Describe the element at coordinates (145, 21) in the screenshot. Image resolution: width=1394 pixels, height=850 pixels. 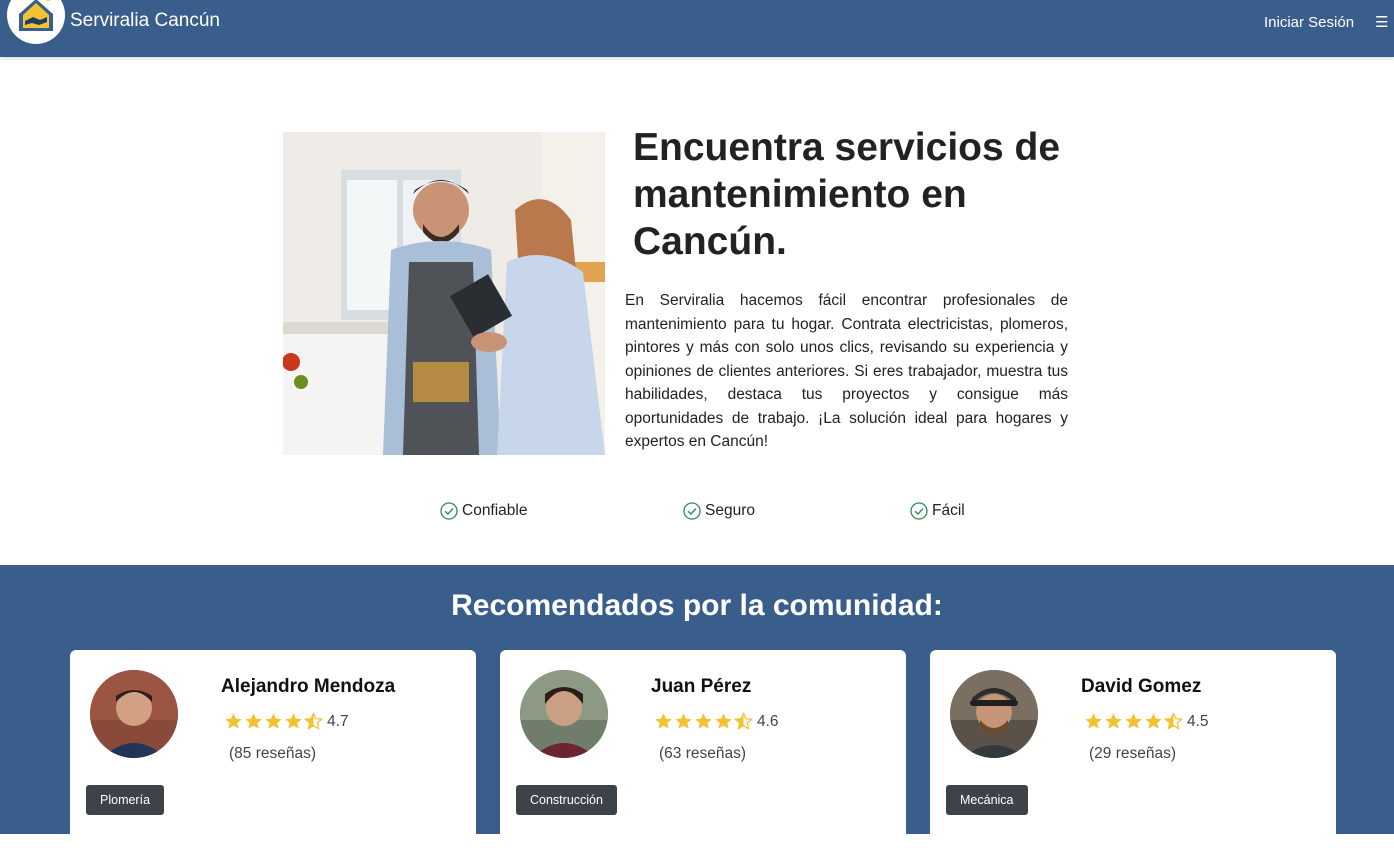
I see `brand-name: Serviralia Cancún` at that location.